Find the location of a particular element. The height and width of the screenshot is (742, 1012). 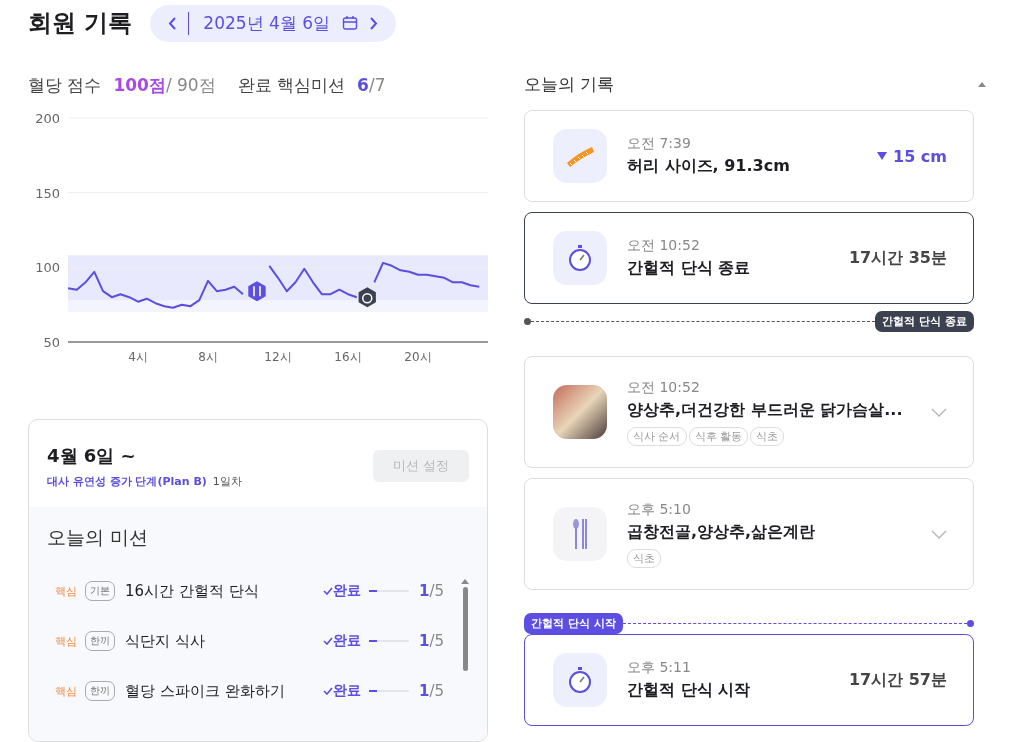

x-axis-label: 4시 is located at coordinates (138, 357).